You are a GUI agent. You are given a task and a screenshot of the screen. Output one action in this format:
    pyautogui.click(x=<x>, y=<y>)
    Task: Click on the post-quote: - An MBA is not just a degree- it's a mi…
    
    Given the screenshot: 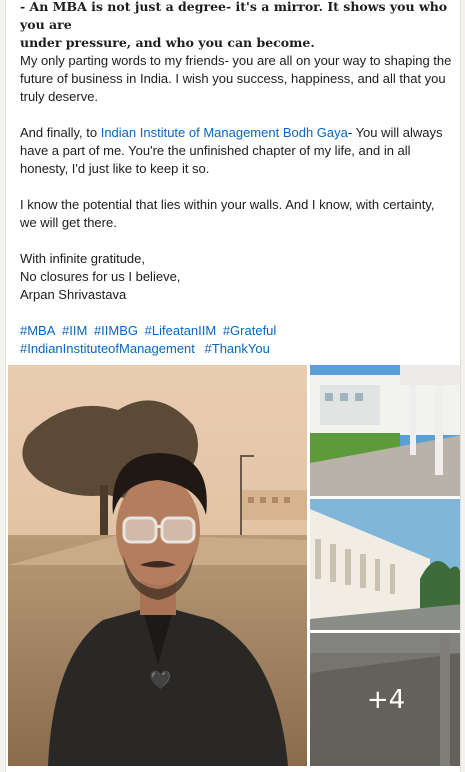 What is the action you would take?
    pyautogui.click(x=236, y=26)
    